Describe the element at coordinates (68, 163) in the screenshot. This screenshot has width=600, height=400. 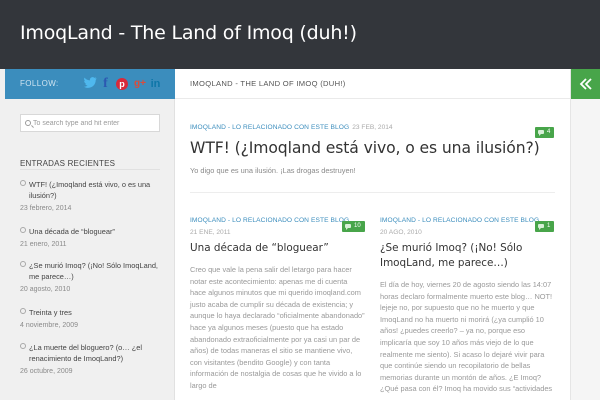
I see `recent-posts-title: ENTRADAS RECIENTES` at that location.